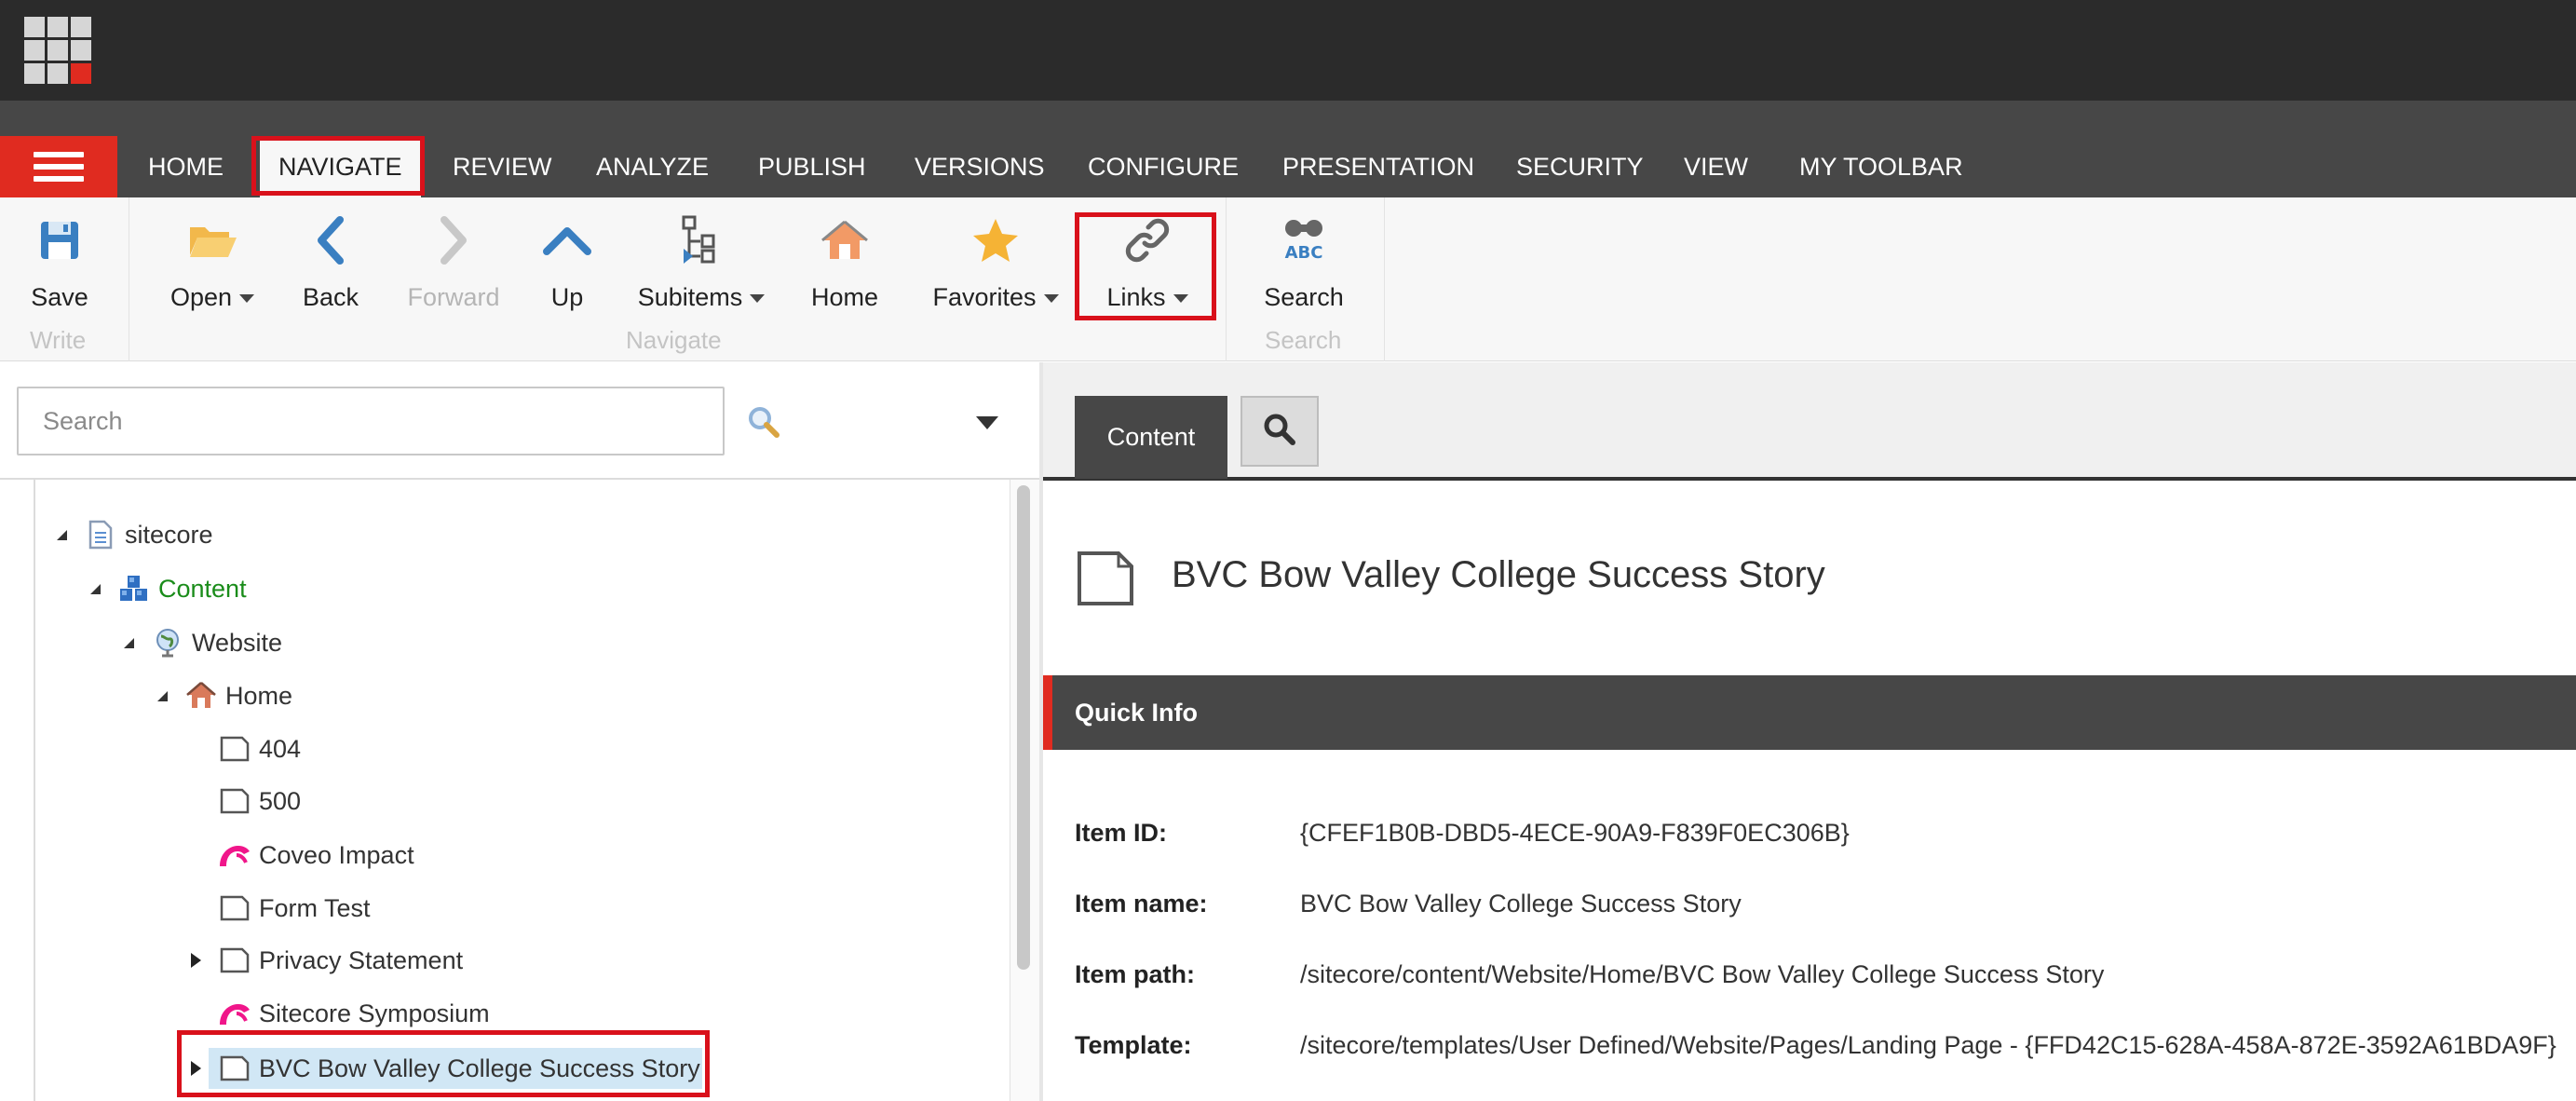 This screenshot has height=1101, width=2576. I want to click on group-label-search: Search, so click(1303, 340).